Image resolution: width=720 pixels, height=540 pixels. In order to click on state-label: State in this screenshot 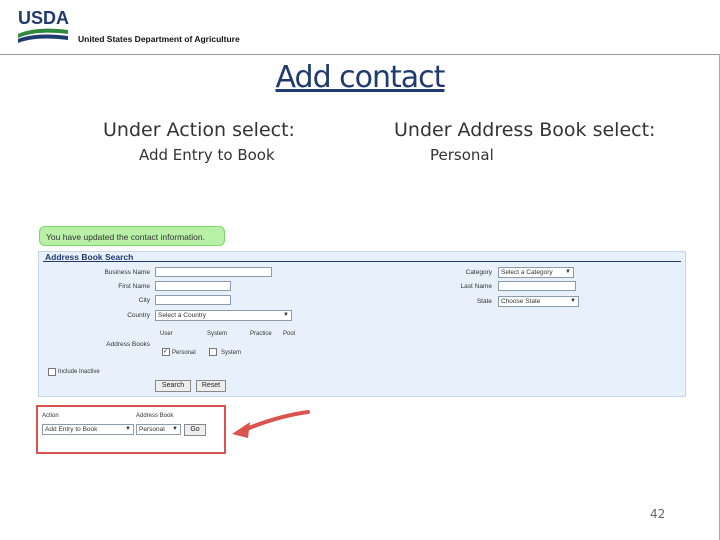, I will do `click(484, 301)`.